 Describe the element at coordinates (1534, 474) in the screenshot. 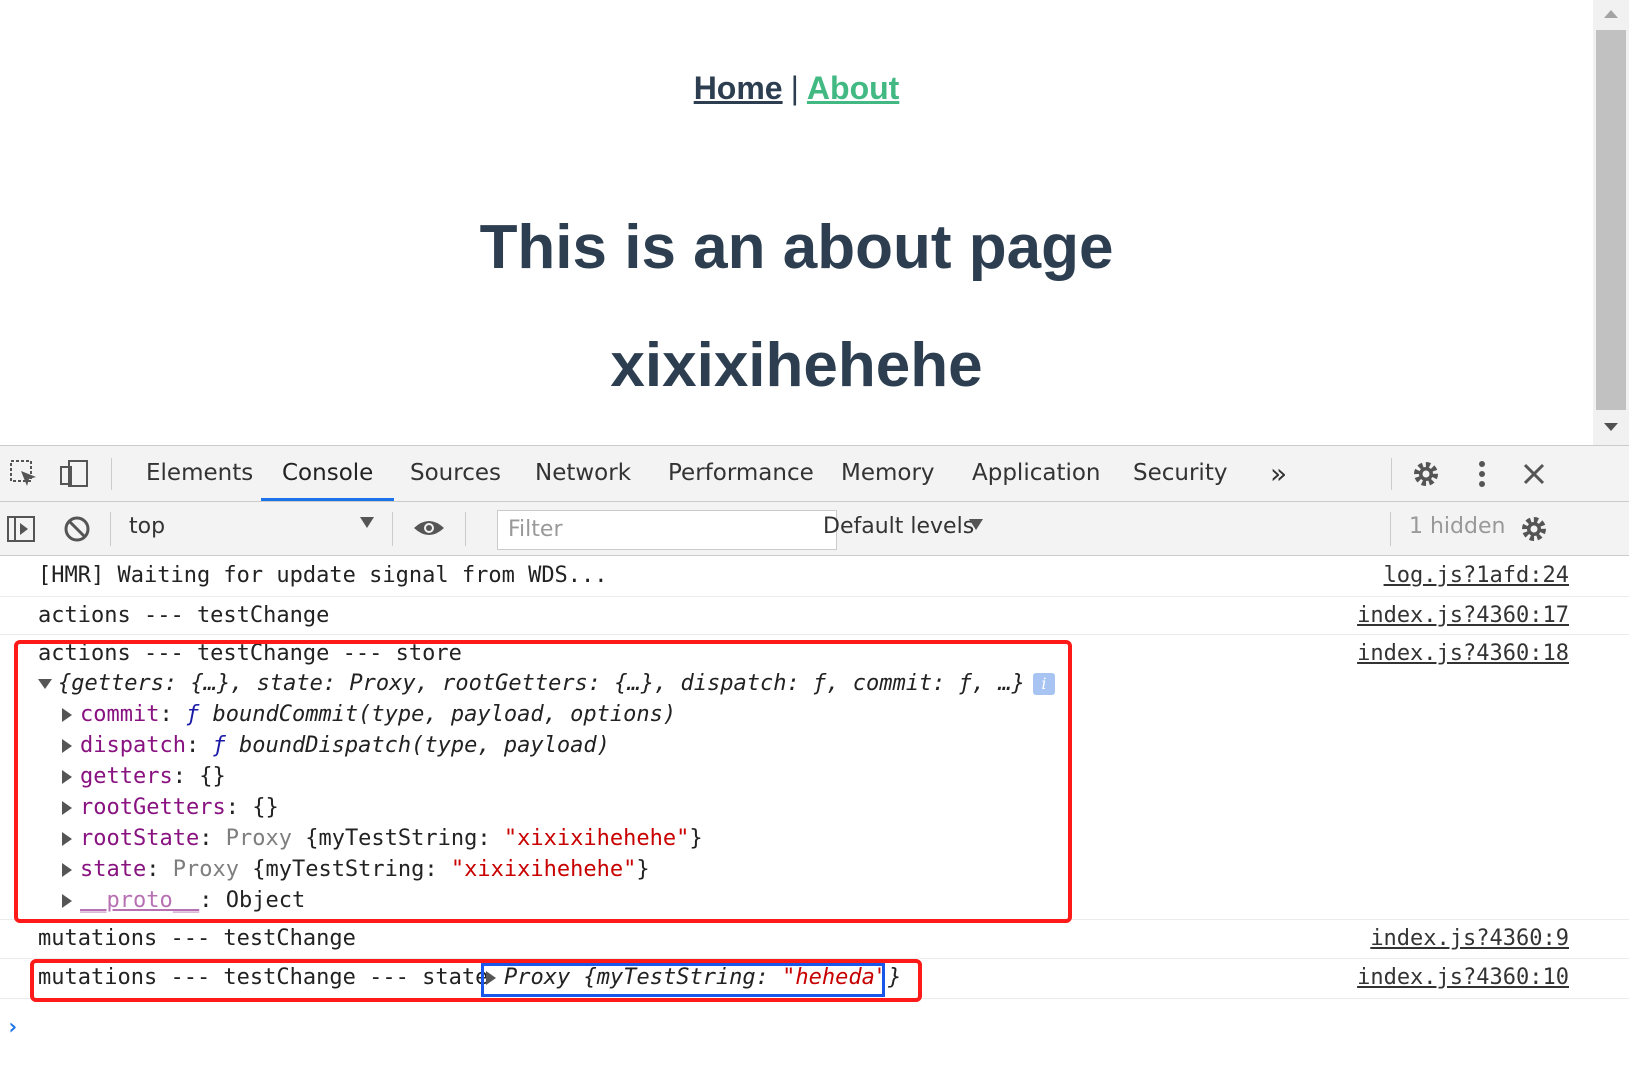

I see `close-devtools-icon` at that location.